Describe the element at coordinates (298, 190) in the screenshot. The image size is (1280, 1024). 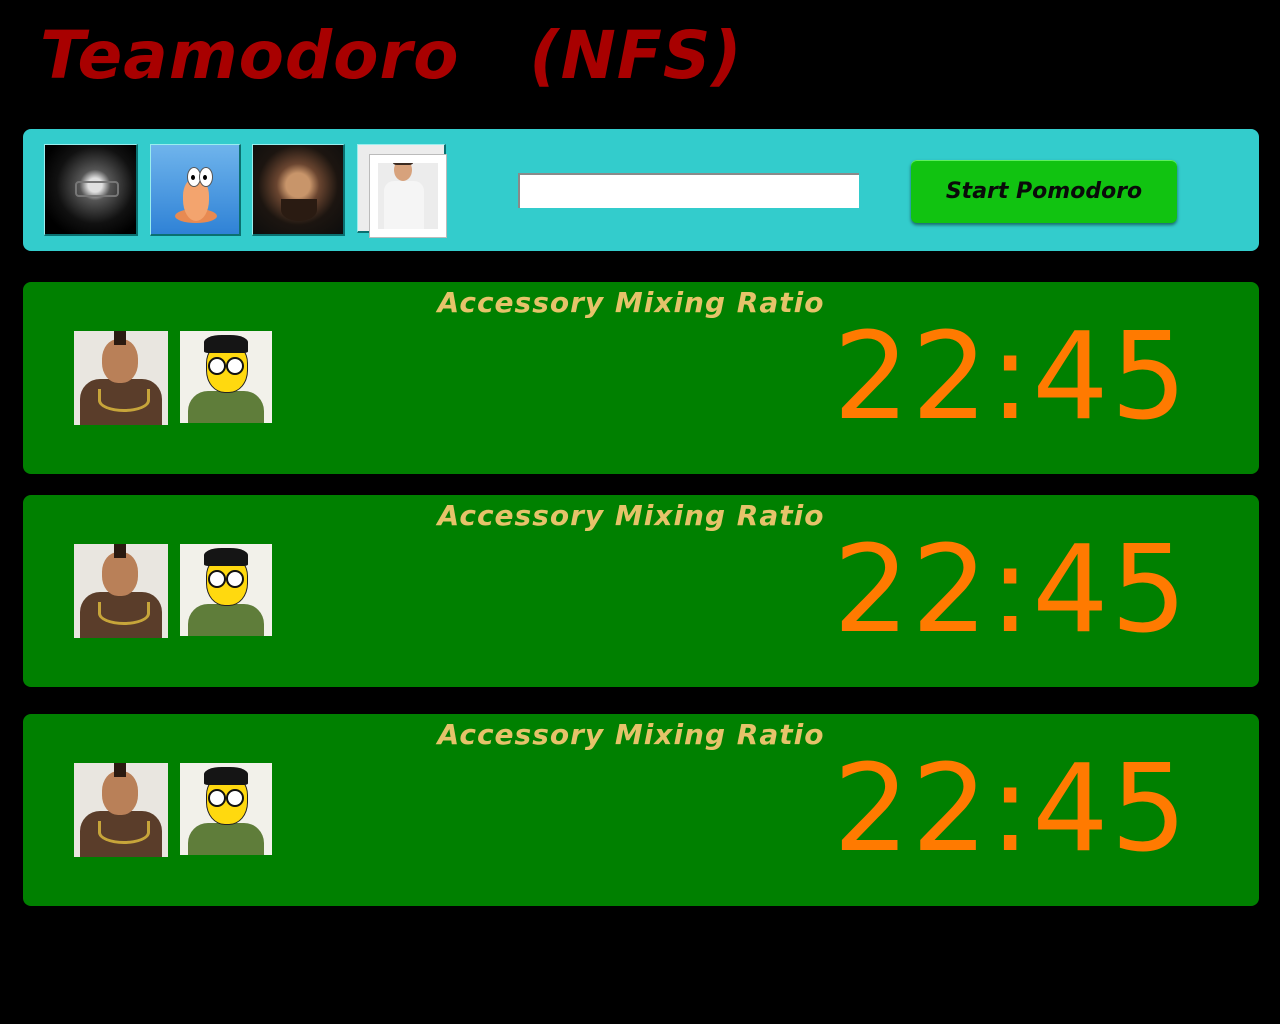
I see `avatar-bearded-man` at that location.